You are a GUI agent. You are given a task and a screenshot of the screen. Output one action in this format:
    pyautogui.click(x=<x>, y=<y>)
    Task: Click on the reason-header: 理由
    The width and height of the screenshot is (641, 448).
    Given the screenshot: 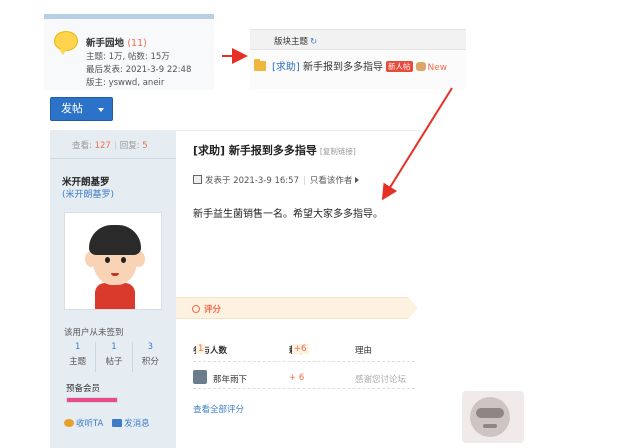 What is the action you would take?
    pyautogui.click(x=364, y=351)
    